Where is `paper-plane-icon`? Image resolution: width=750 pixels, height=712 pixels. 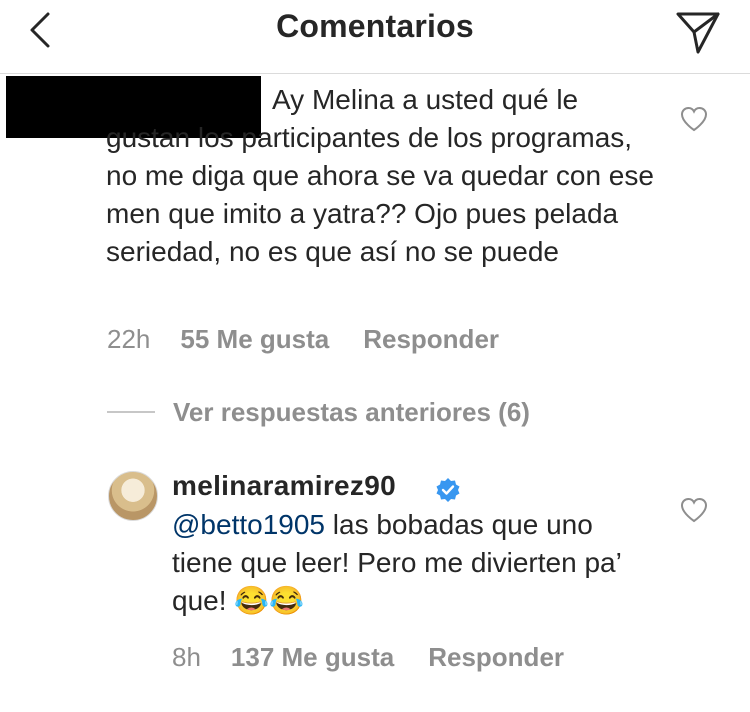
paper-plane-icon is located at coordinates (698, 33).